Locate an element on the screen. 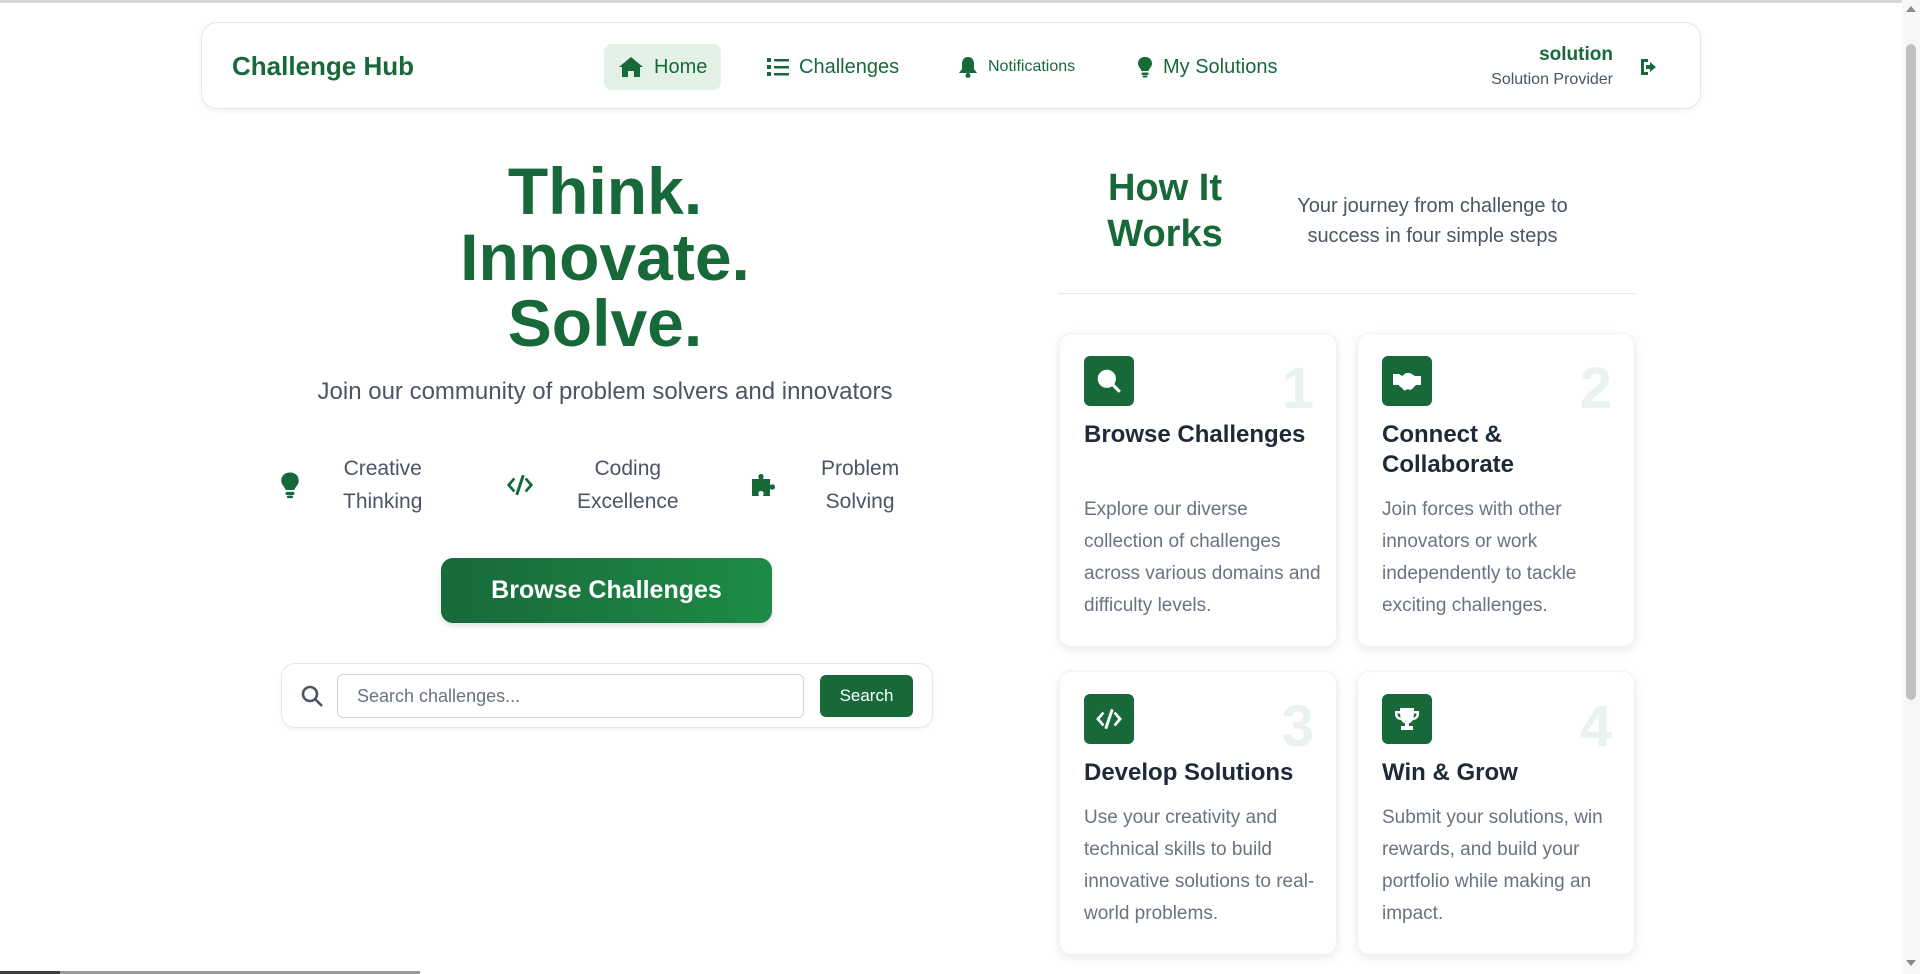 The image size is (1920, 974). search-bar: Search is located at coordinates (607, 695).